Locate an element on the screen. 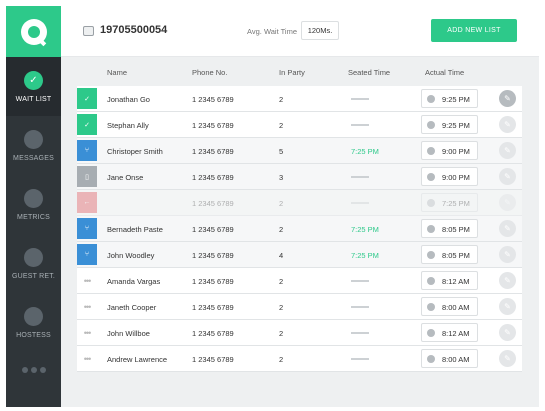 Image resolution: width=545 pixels, height=411 pixels. actual-time-field: 7:25 PM is located at coordinates (449, 202).